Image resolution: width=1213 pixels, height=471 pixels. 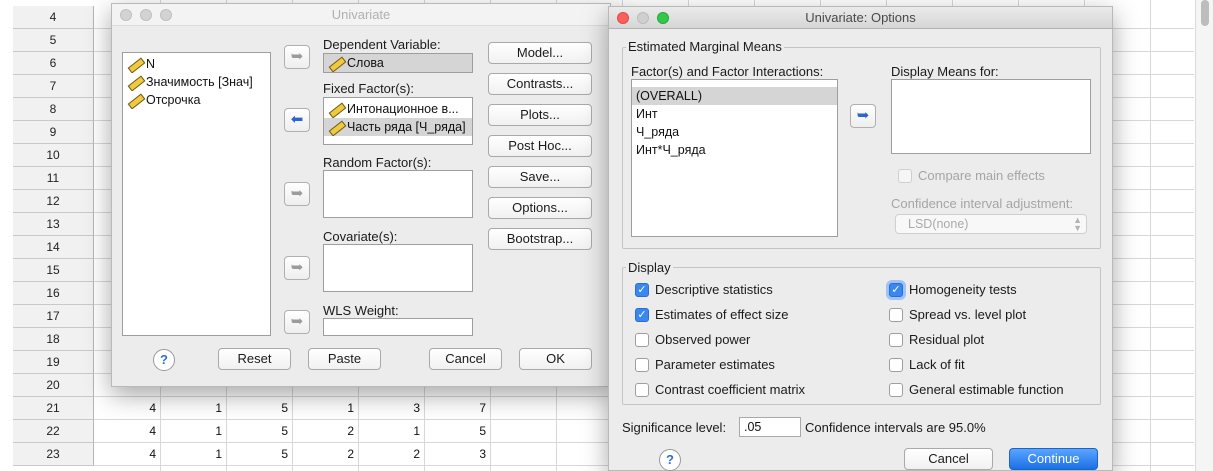 I want to click on move-to-display-means-button: ➥, so click(x=863, y=116).